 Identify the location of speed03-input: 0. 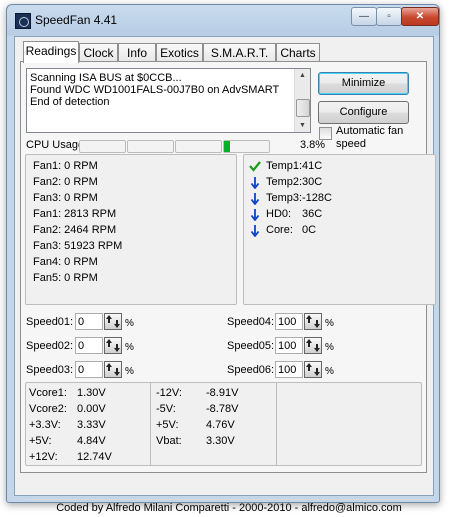
(89, 369).